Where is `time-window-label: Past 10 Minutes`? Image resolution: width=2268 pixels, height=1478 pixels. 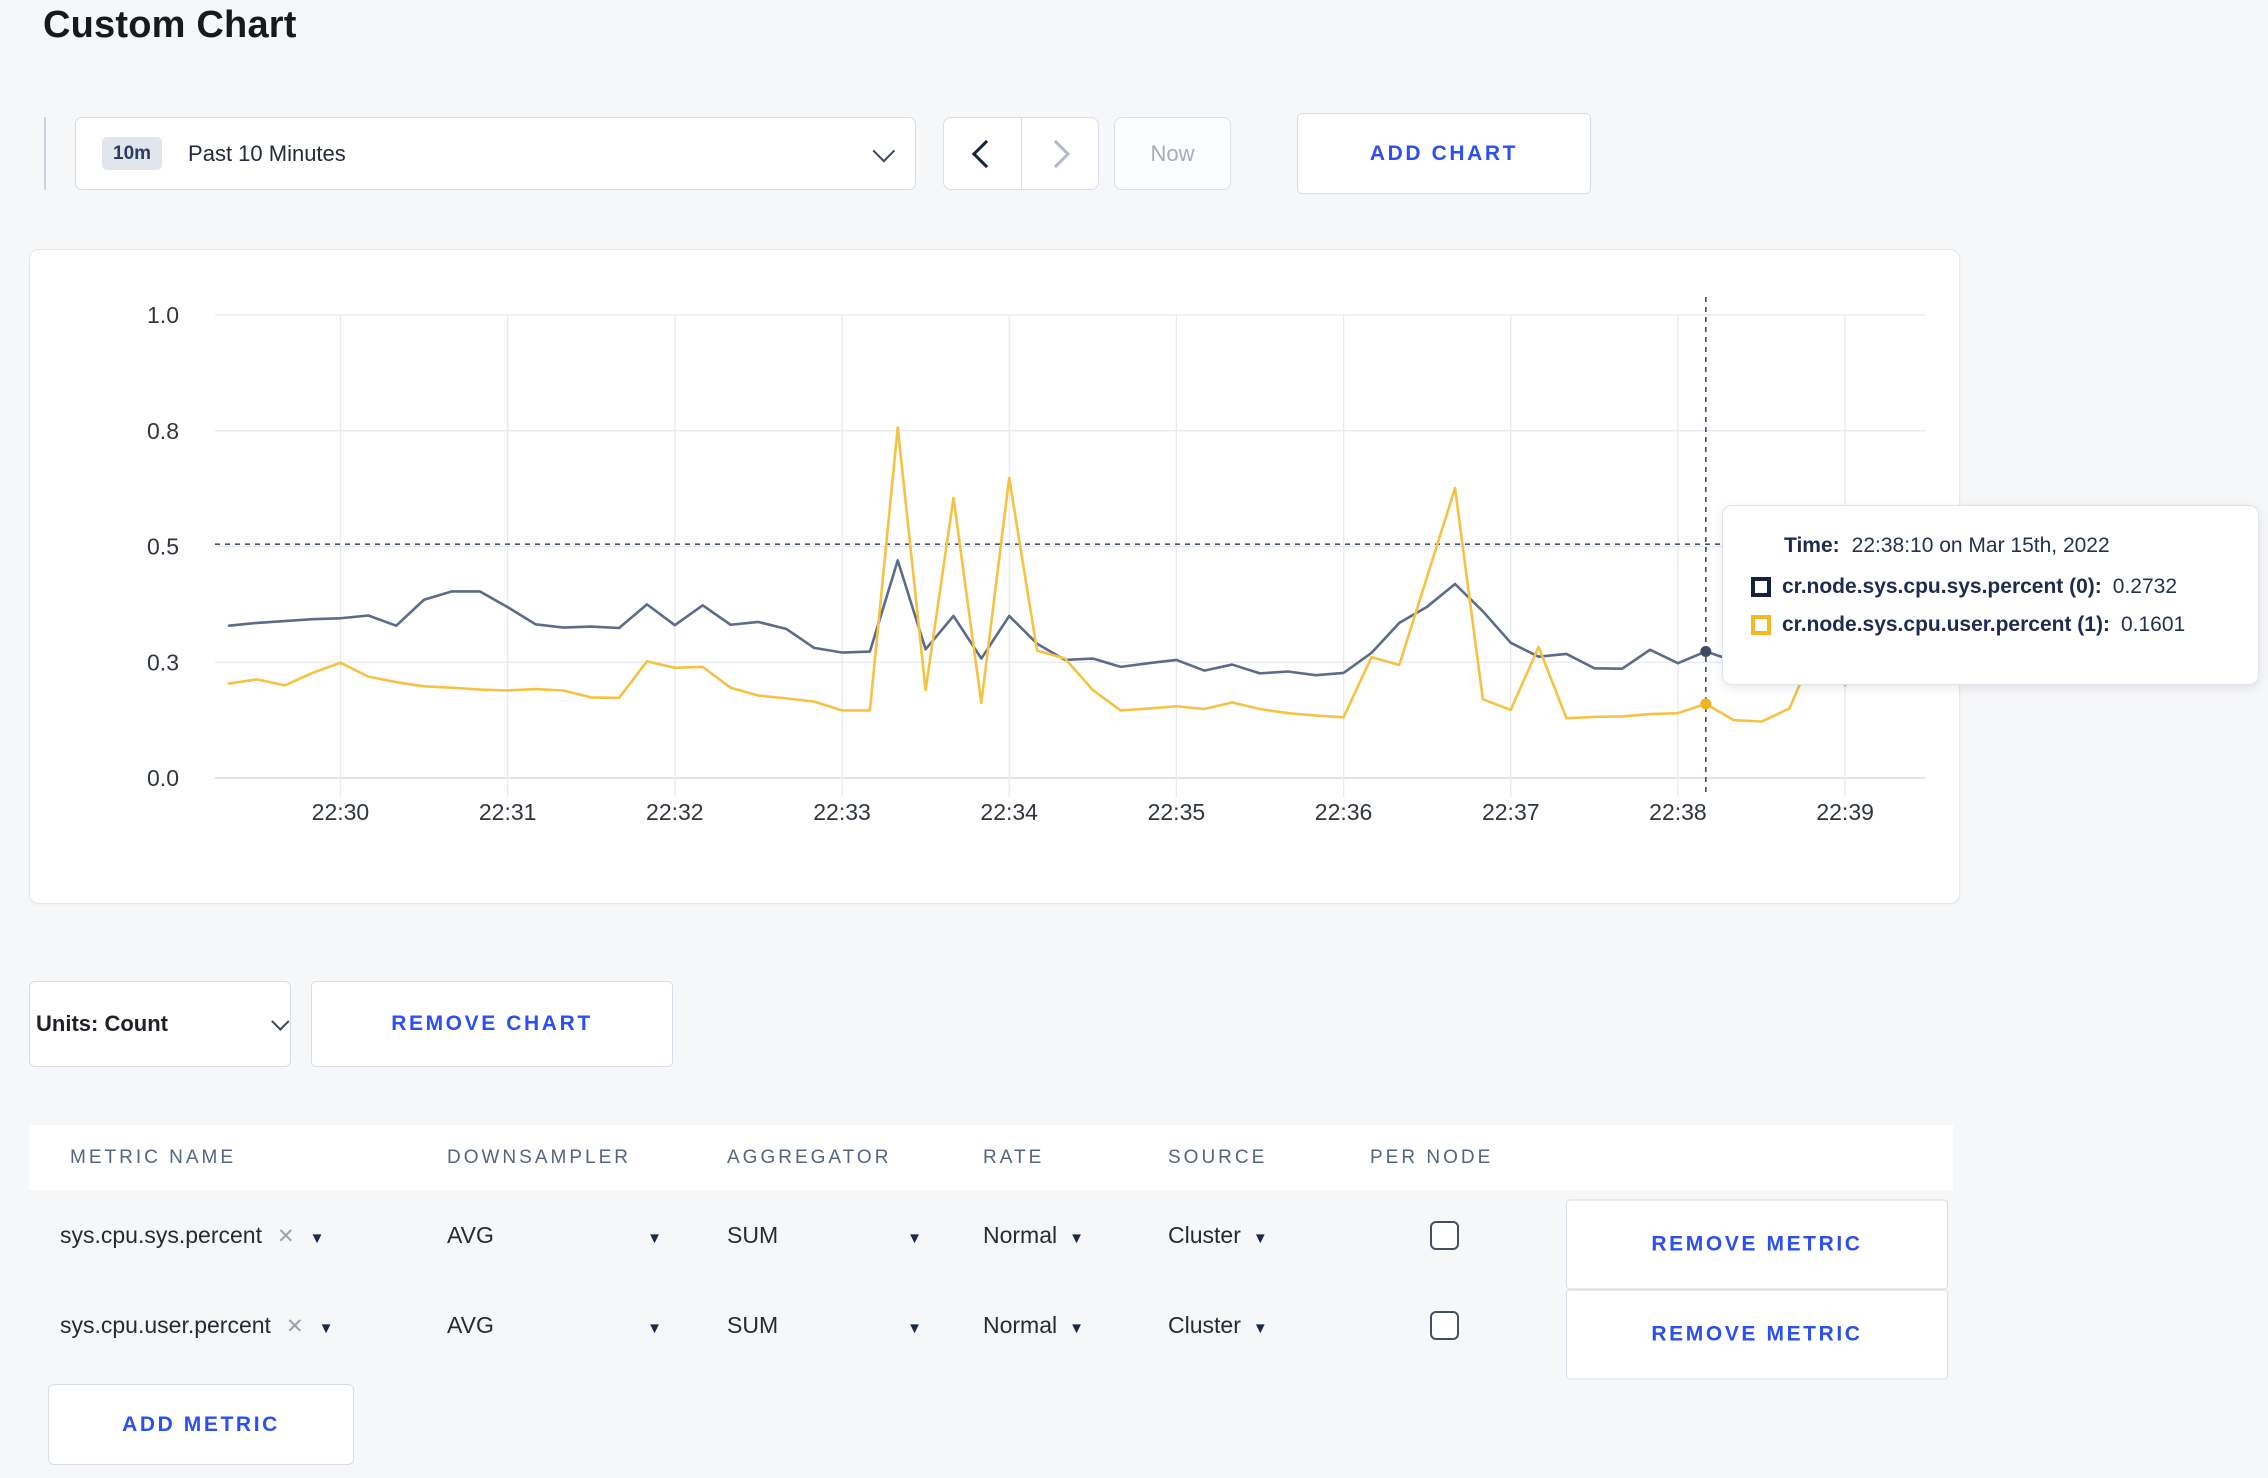
time-window-label: Past 10 Minutes is located at coordinates (267, 153).